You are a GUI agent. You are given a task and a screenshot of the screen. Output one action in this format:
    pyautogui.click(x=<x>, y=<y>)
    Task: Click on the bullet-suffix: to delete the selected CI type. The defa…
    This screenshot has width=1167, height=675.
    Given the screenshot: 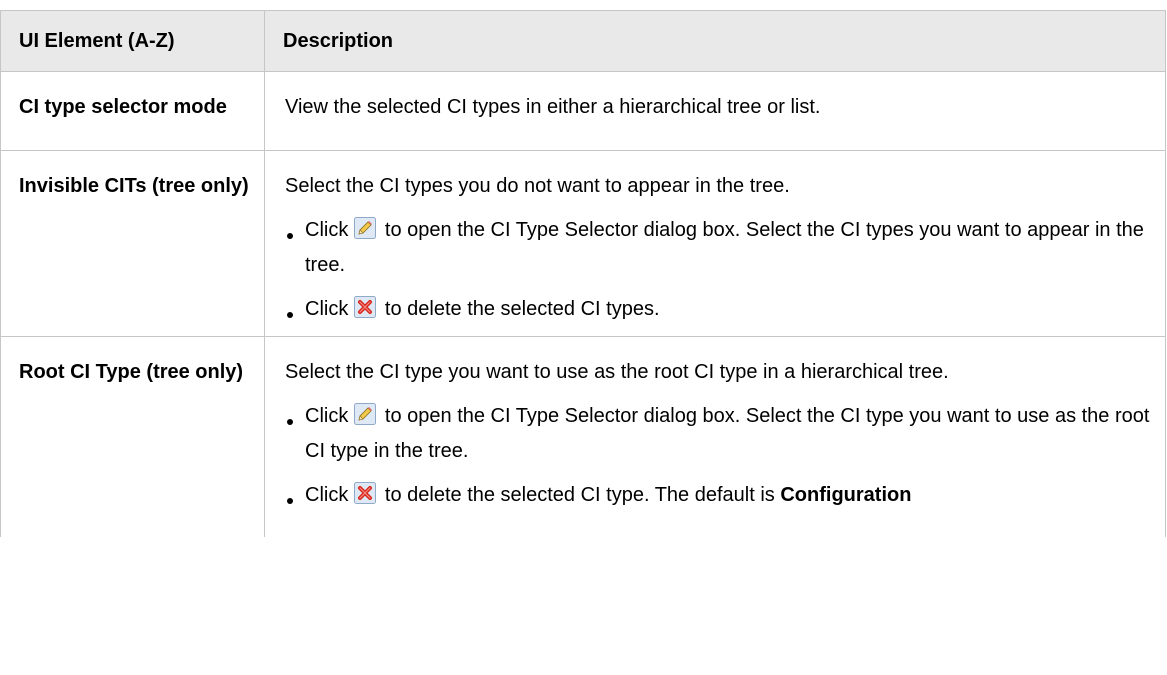 What is the action you would take?
    pyautogui.click(x=579, y=495)
    